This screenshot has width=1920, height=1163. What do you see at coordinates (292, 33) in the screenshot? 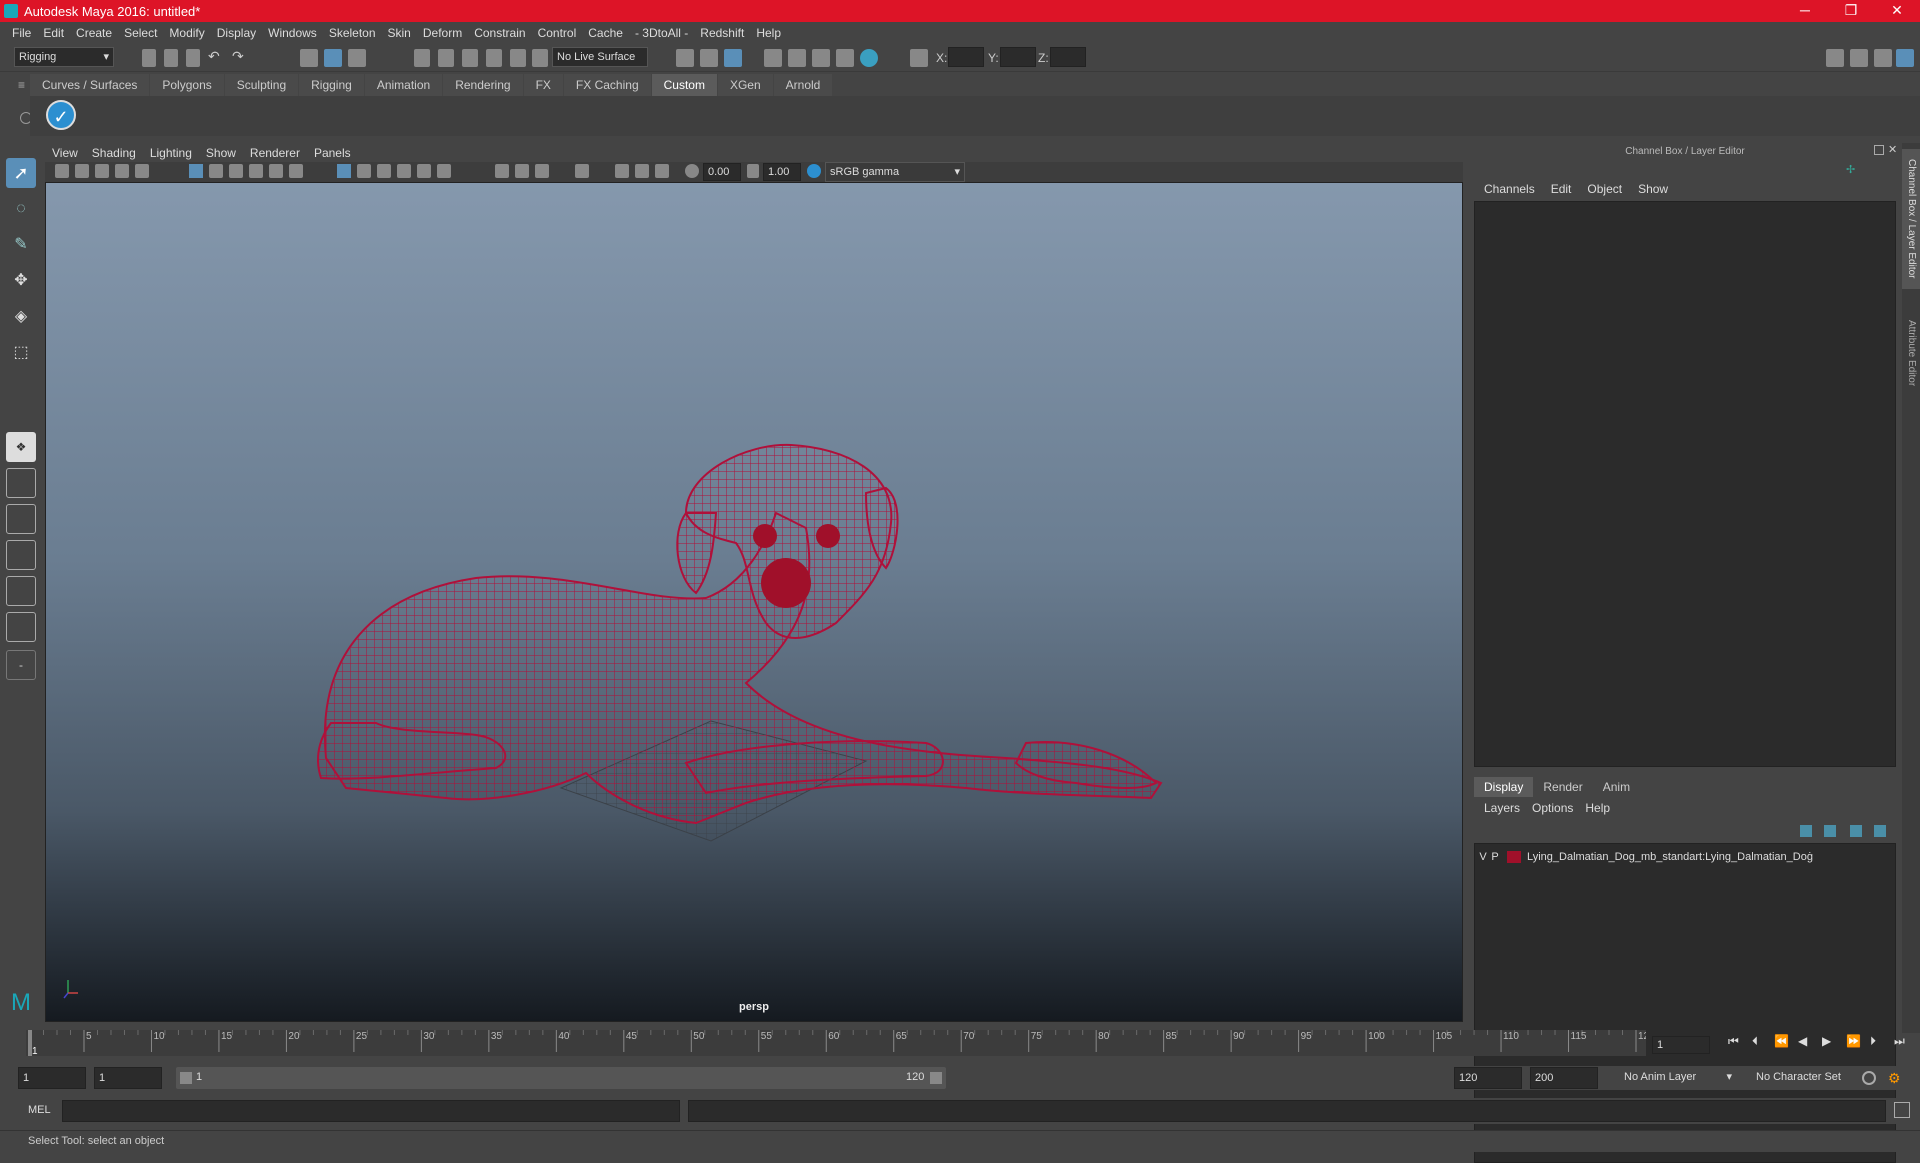
I see `menu-windows: Windows` at bounding box center [292, 33].